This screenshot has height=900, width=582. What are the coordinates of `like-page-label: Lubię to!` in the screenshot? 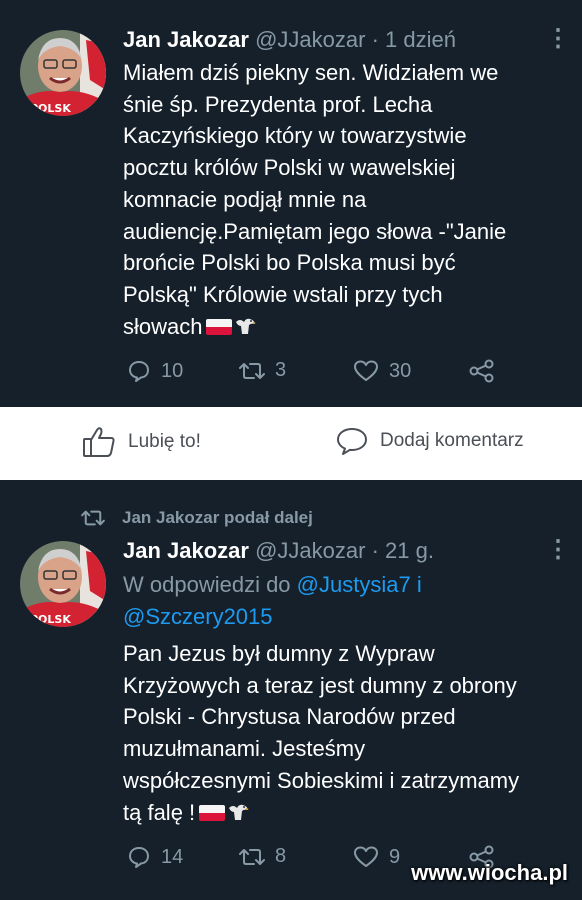 It's located at (164, 441).